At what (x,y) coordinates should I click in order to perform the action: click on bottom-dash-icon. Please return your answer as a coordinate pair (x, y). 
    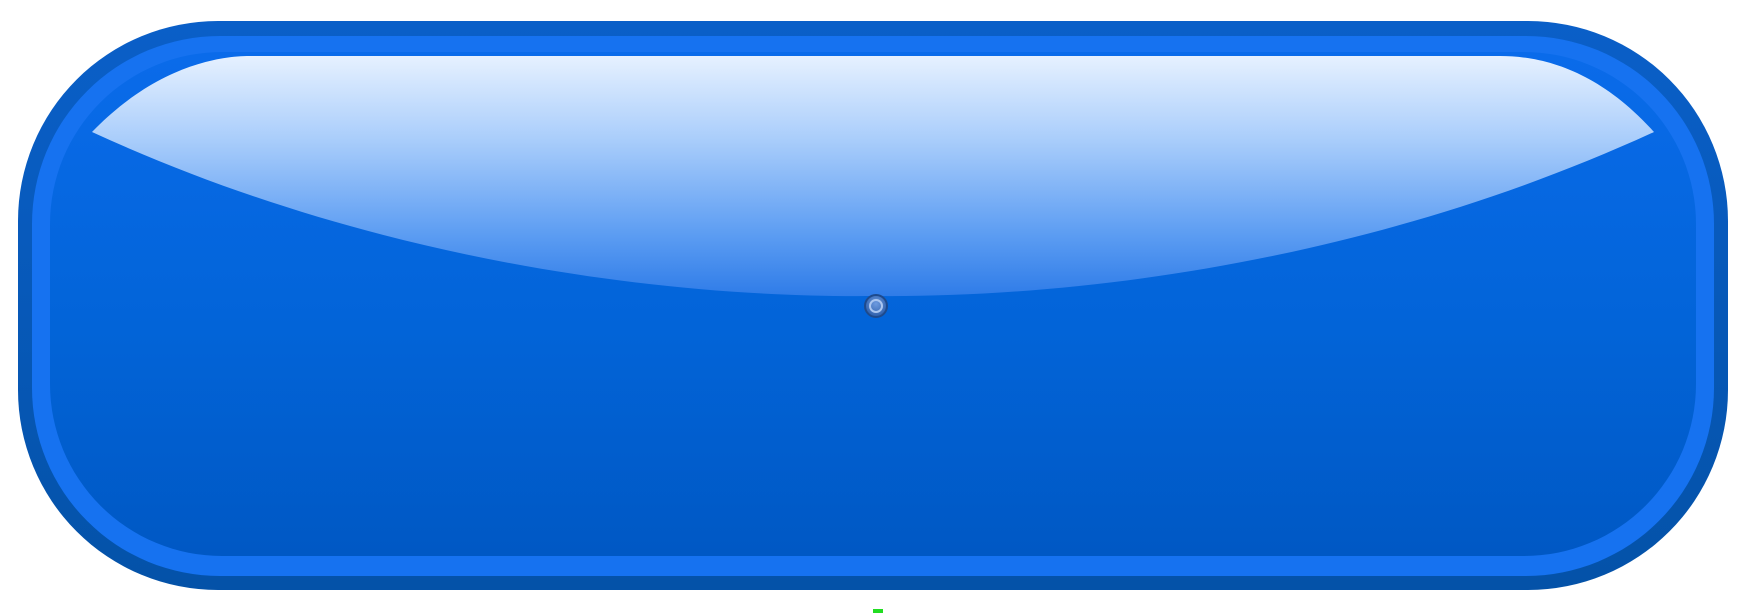
    Looking at the image, I should click on (878, 606).